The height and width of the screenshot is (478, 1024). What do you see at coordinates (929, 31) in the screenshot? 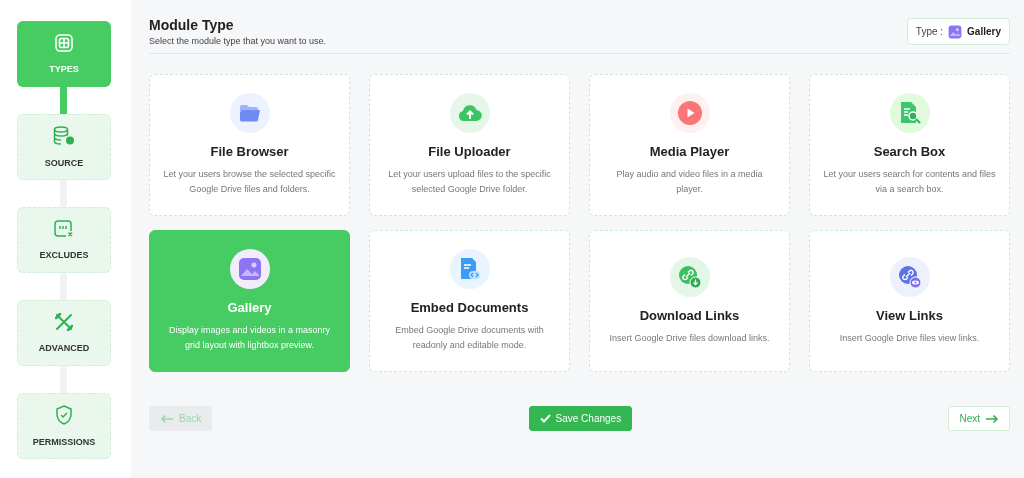
I see `type-label: Type :` at bounding box center [929, 31].